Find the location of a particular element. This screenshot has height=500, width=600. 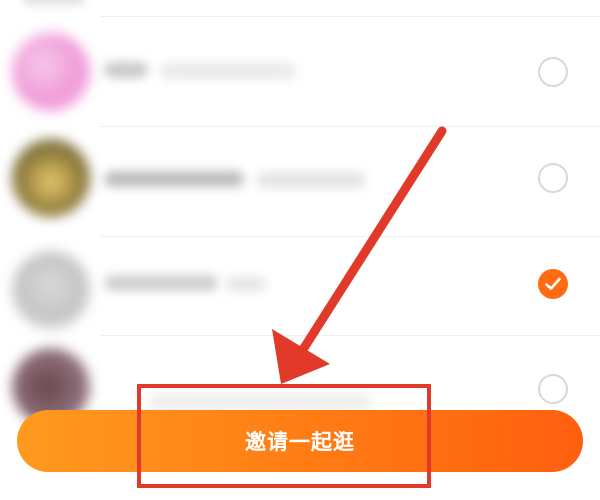

invite-button-label: 邀请一起逛 is located at coordinates (300, 442).